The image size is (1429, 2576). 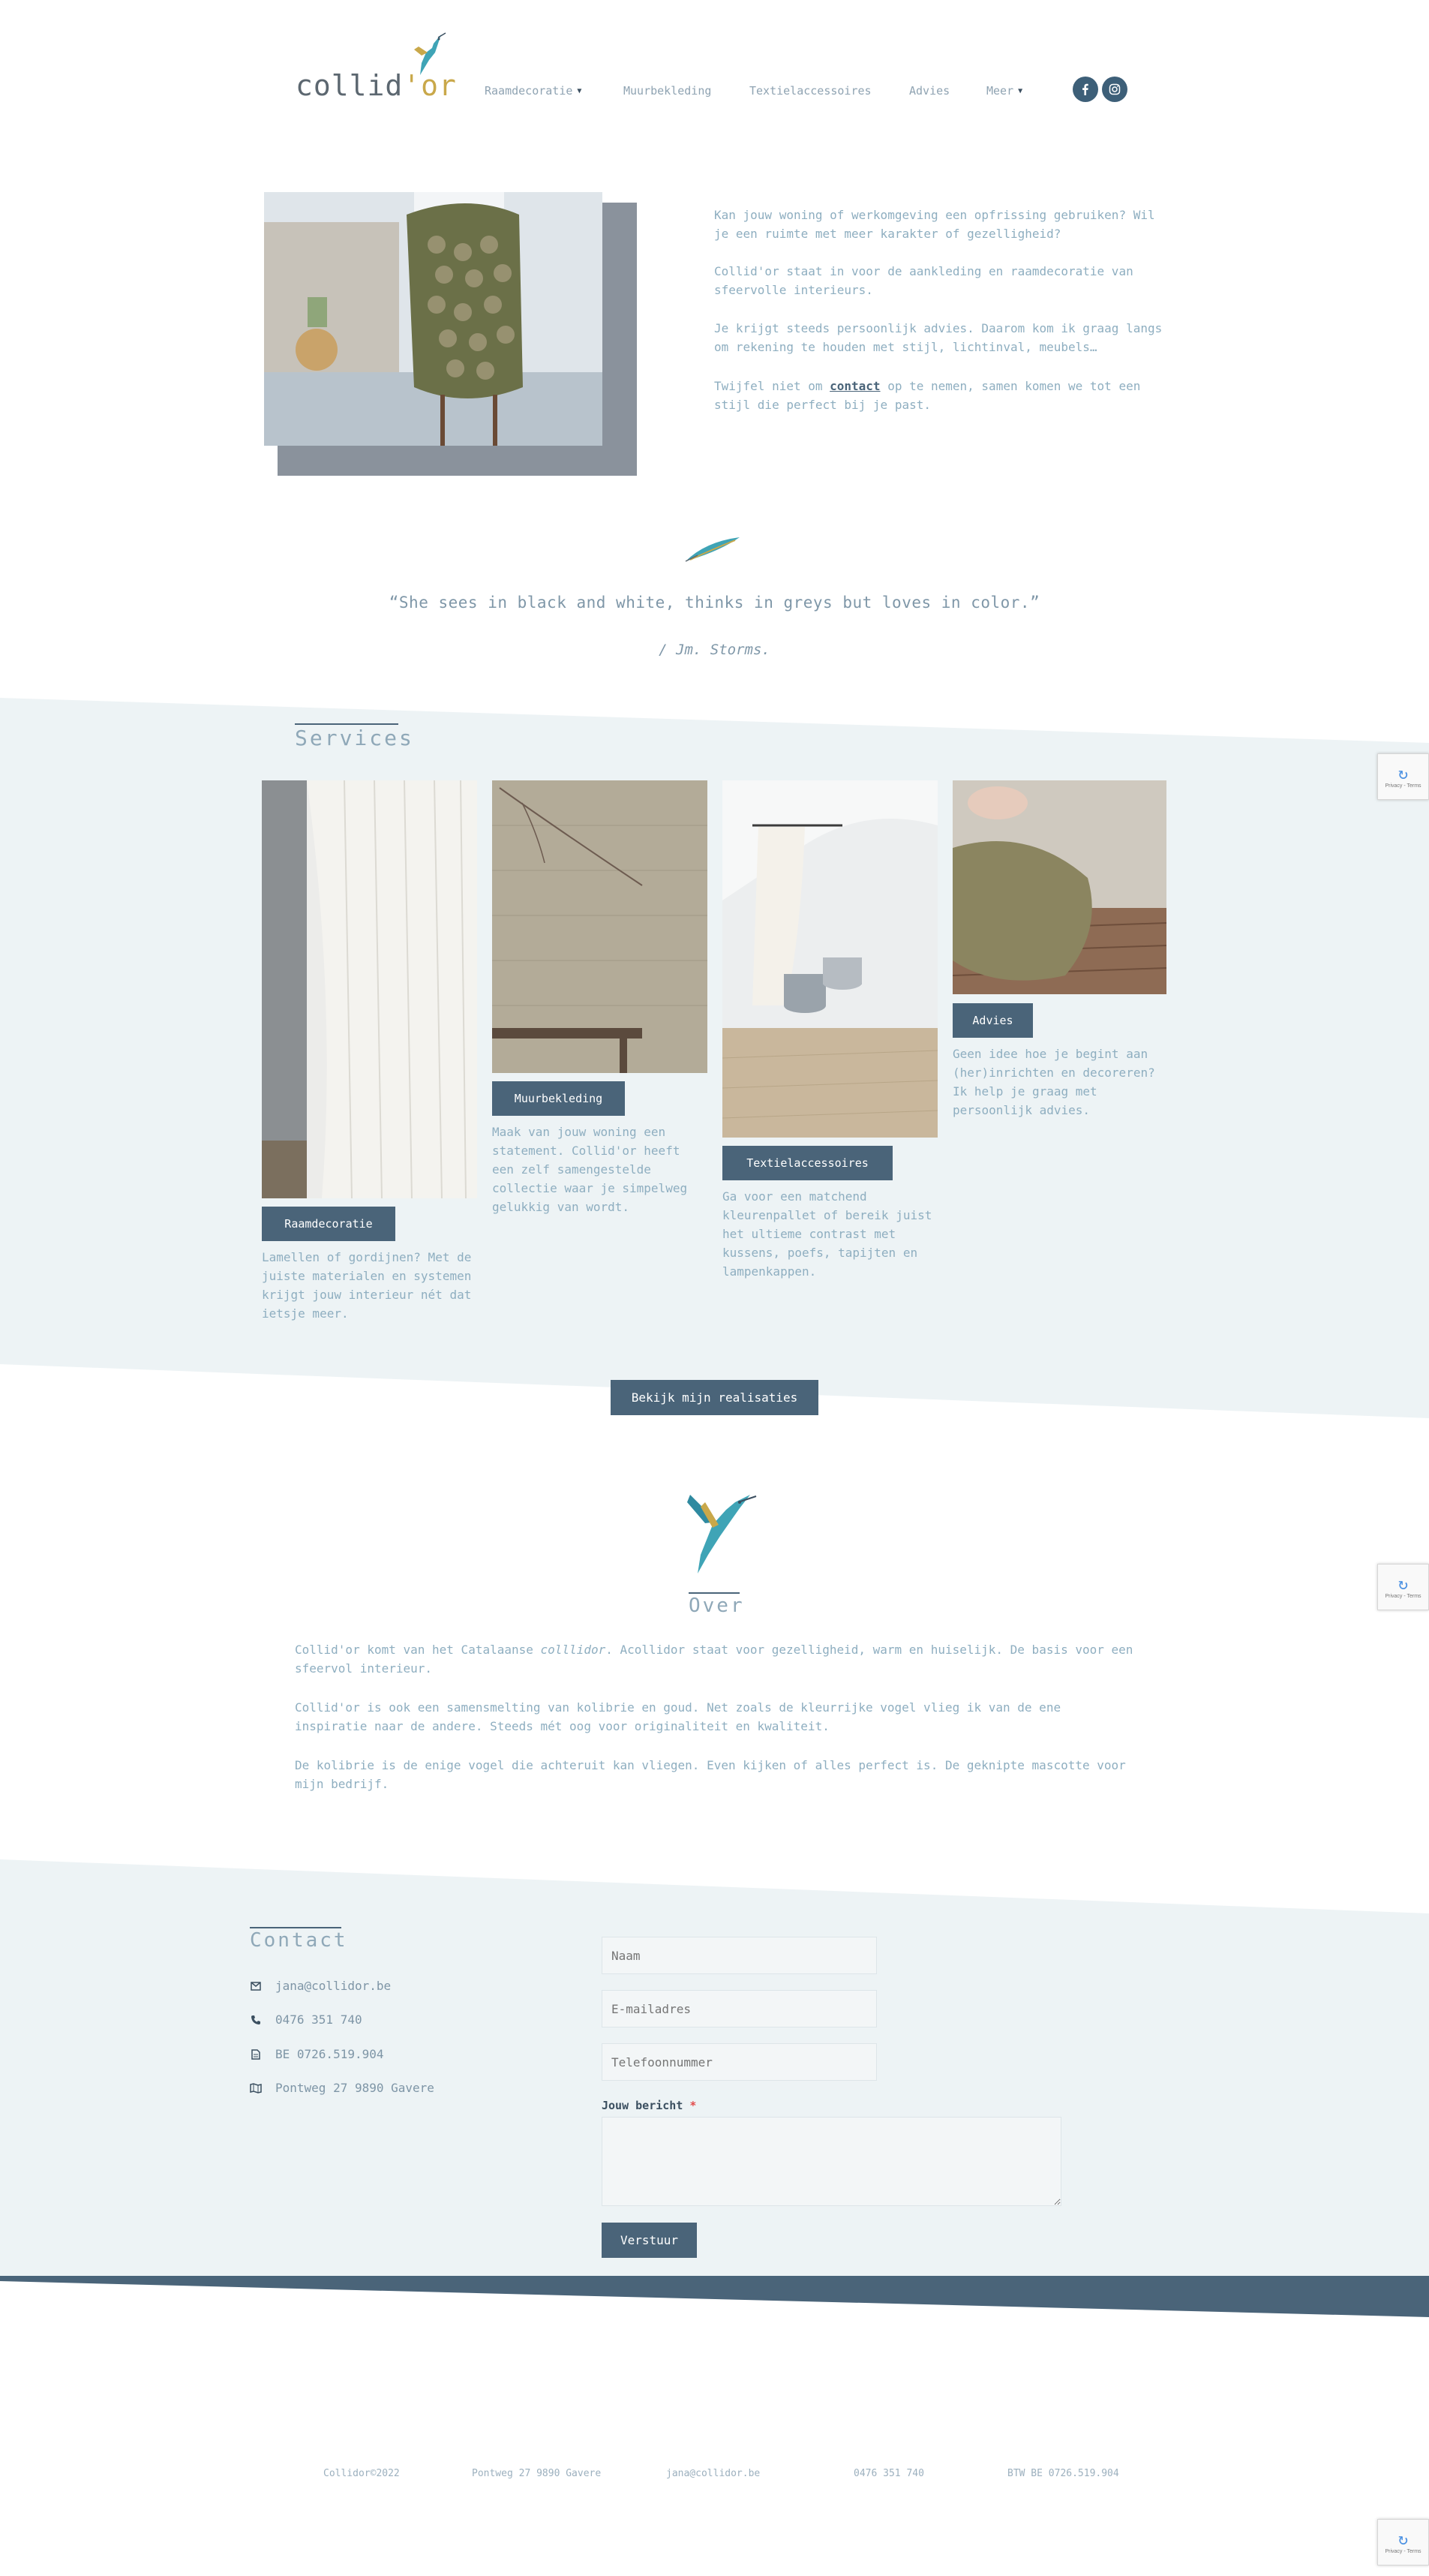 I want to click on message-label-text: Jouw bericht, so click(x=642, y=2105).